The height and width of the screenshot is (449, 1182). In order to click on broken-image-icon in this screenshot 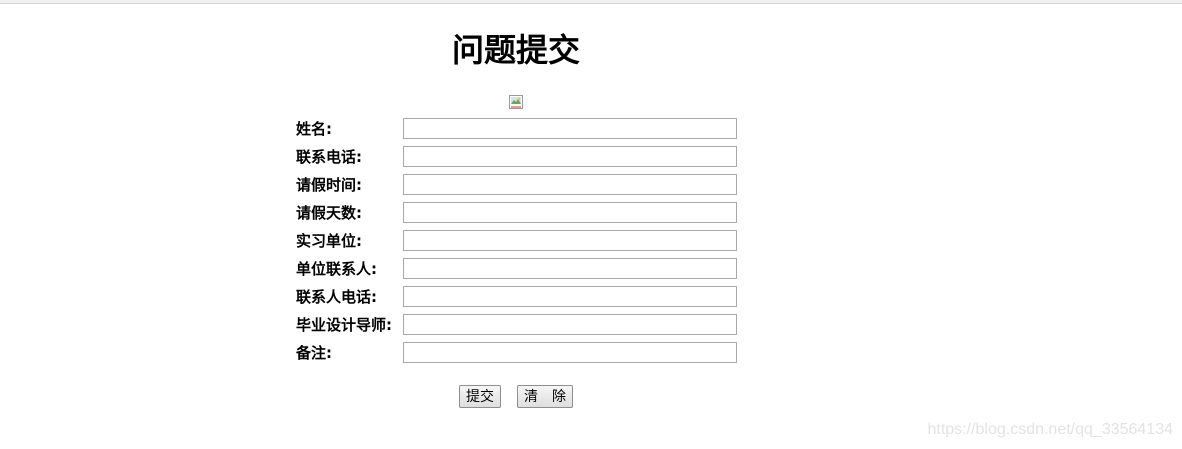, I will do `click(516, 102)`.